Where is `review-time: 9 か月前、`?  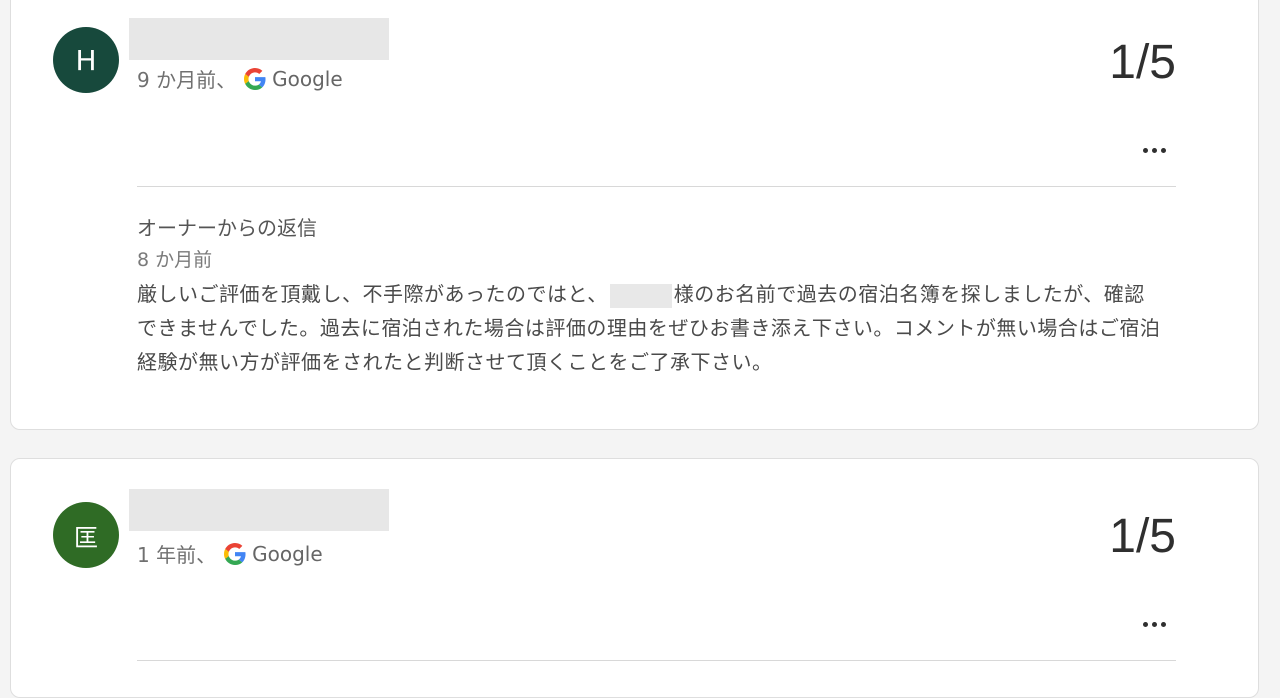 review-time: 9 か月前、 is located at coordinates (187, 80).